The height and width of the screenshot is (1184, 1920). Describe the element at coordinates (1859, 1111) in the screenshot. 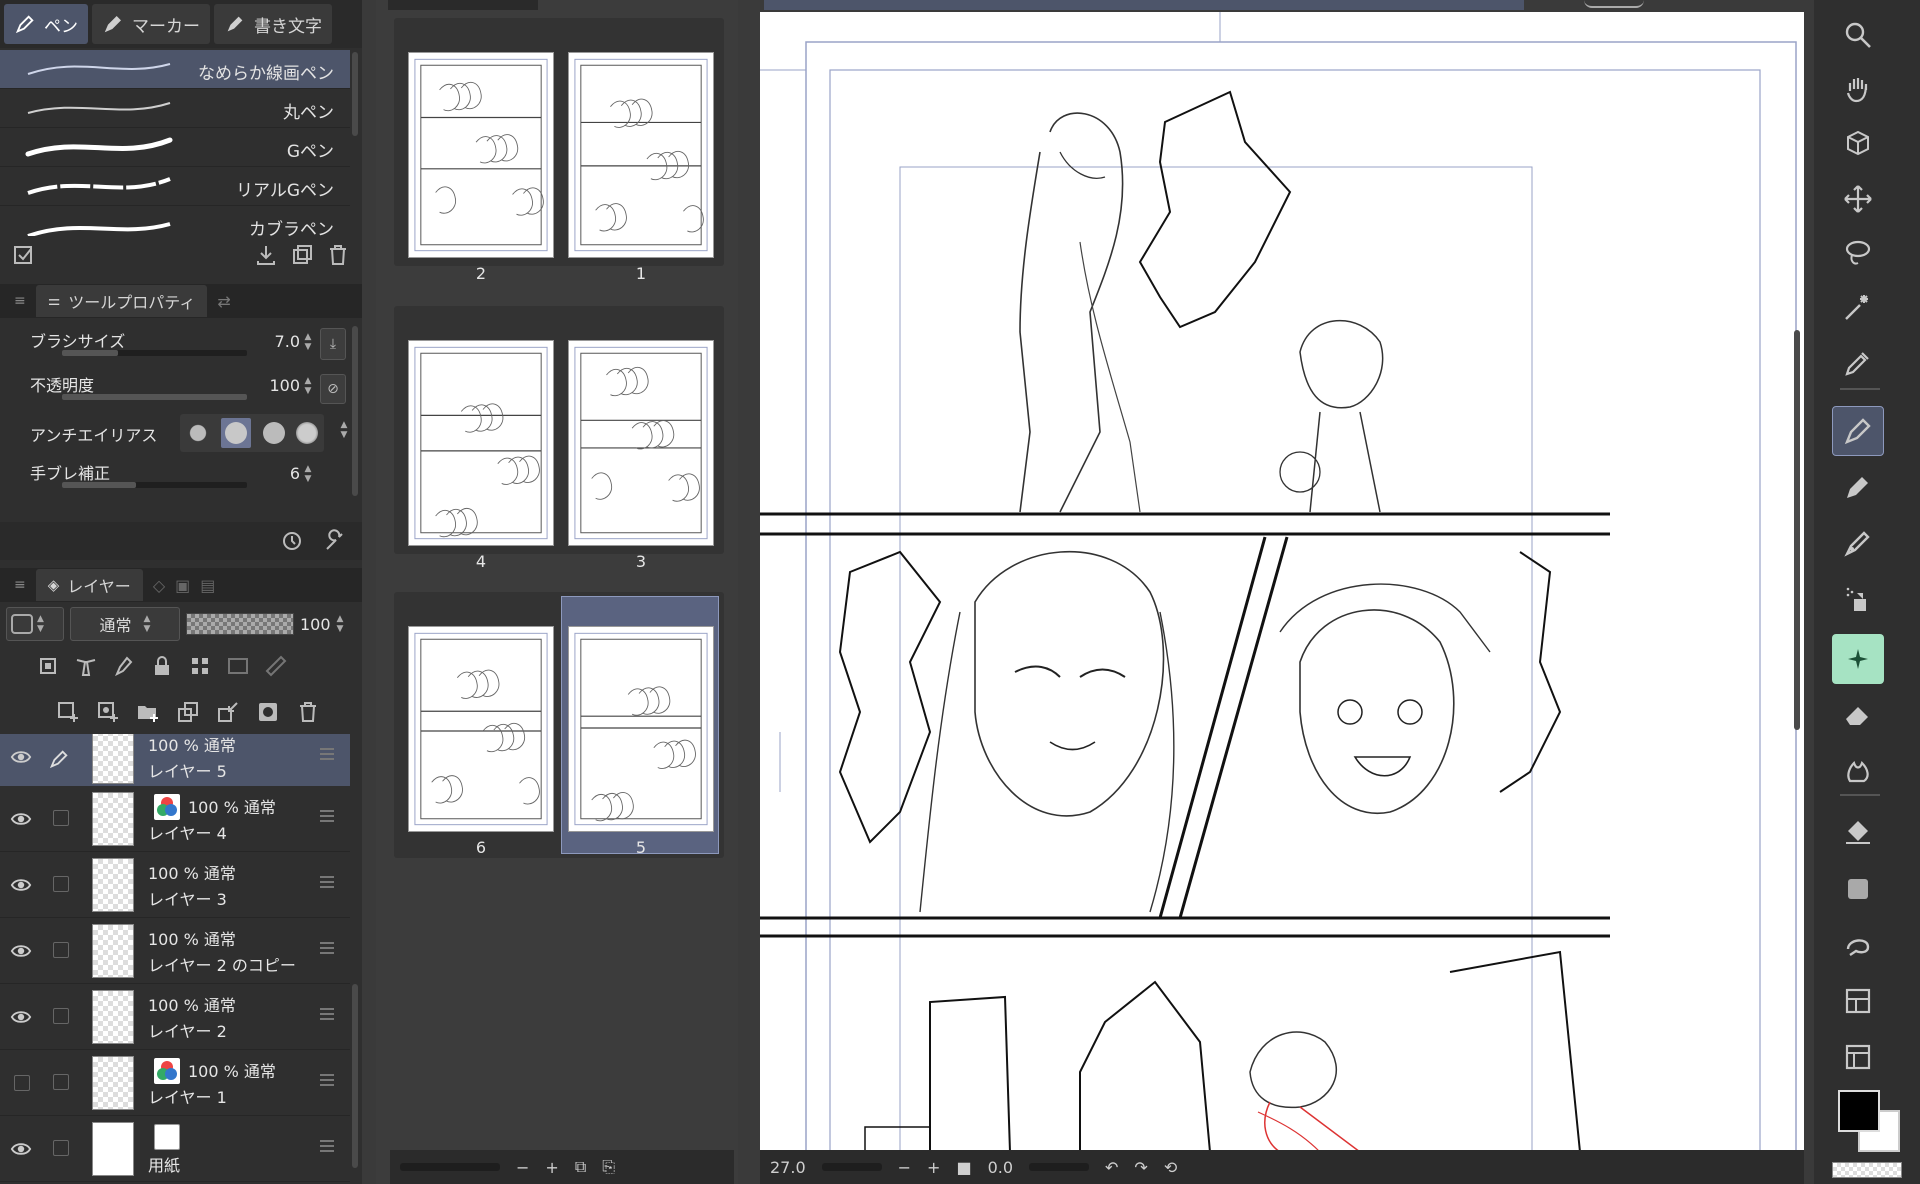

I see `main-color-swatch` at that location.